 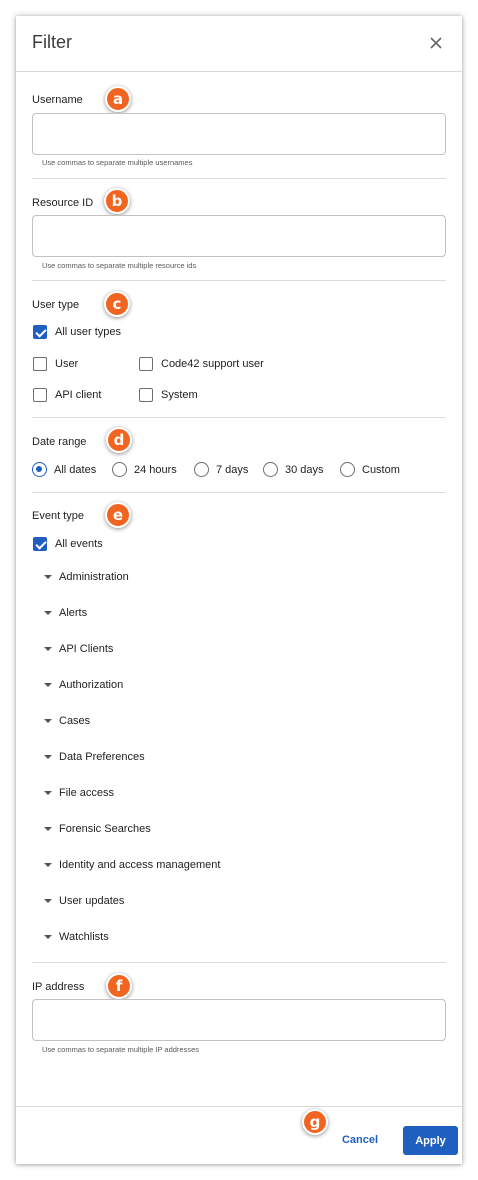 What do you see at coordinates (430, 1140) in the screenshot?
I see `apply-button: Apply` at bounding box center [430, 1140].